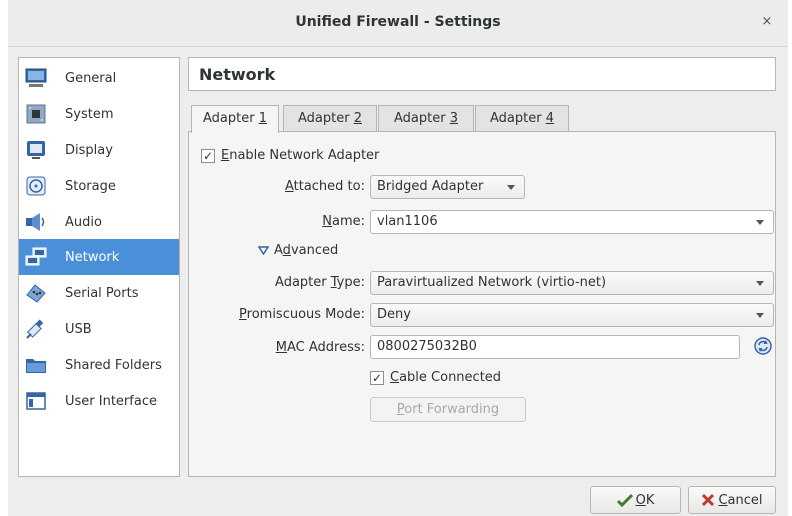  Describe the element at coordinates (377, 378) in the screenshot. I see `cable-connected-checkbox: ✓` at that location.